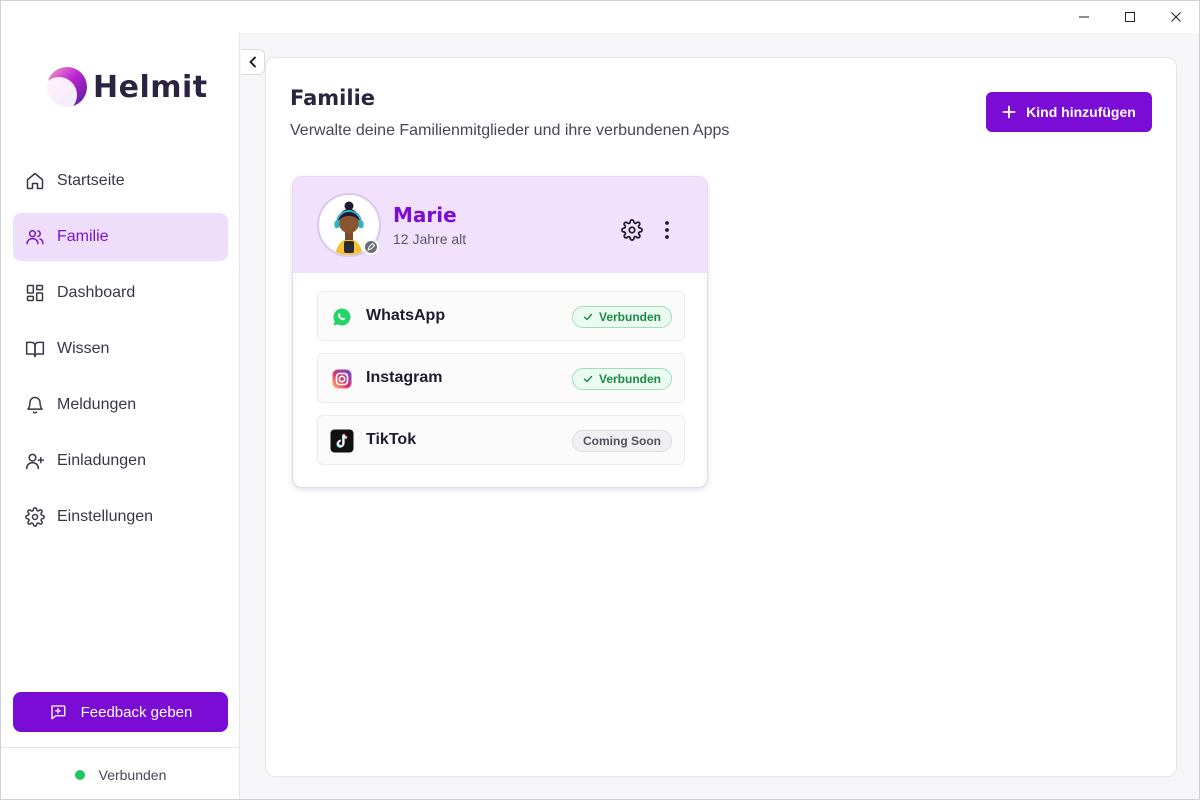 The height and width of the screenshot is (800, 1200). I want to click on sidebar-item-einstellungen: Einstellungen, so click(120, 517).